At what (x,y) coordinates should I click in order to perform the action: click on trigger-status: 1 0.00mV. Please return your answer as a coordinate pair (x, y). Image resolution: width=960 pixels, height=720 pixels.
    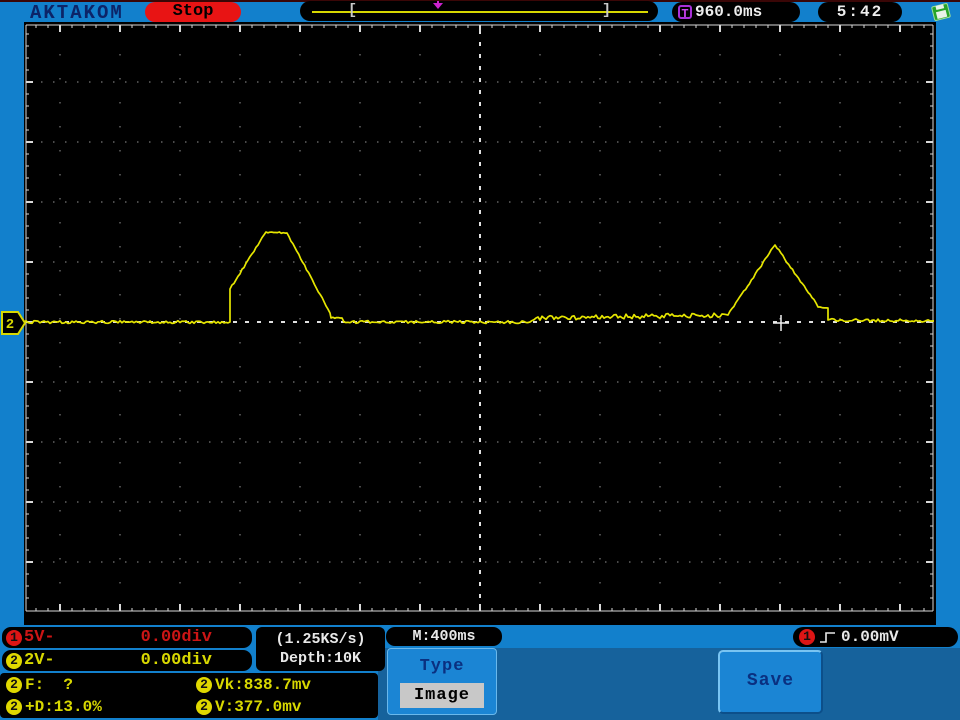
    Looking at the image, I should click on (875, 637).